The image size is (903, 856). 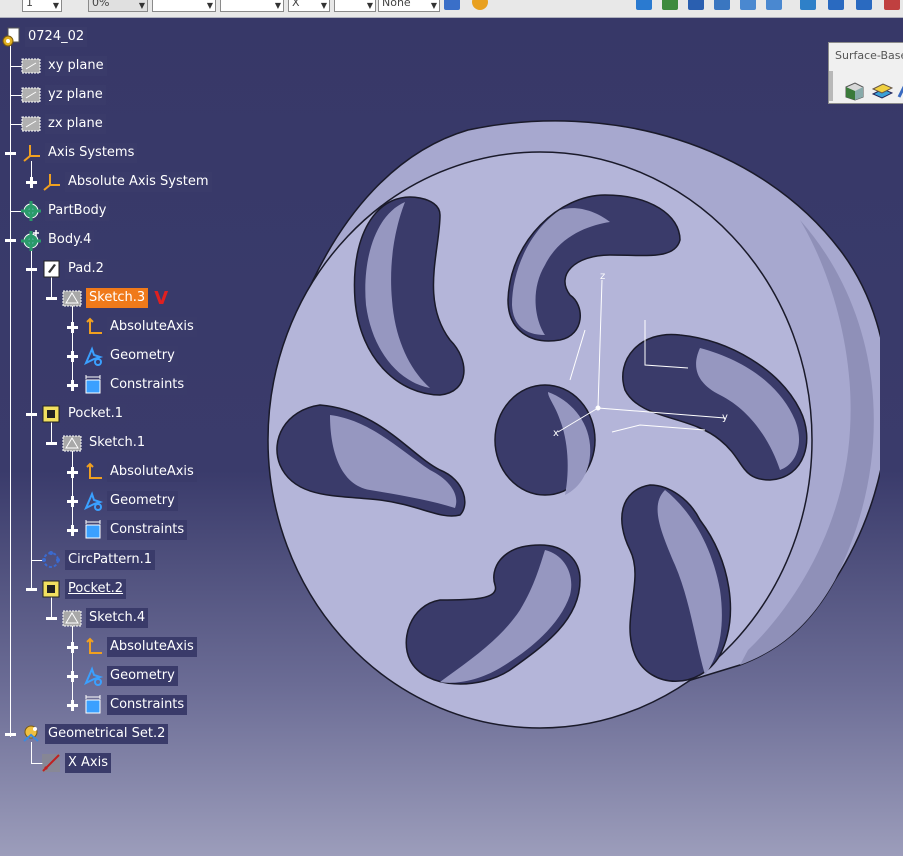 I want to click on render-style-field: ▼, so click(x=355, y=6).